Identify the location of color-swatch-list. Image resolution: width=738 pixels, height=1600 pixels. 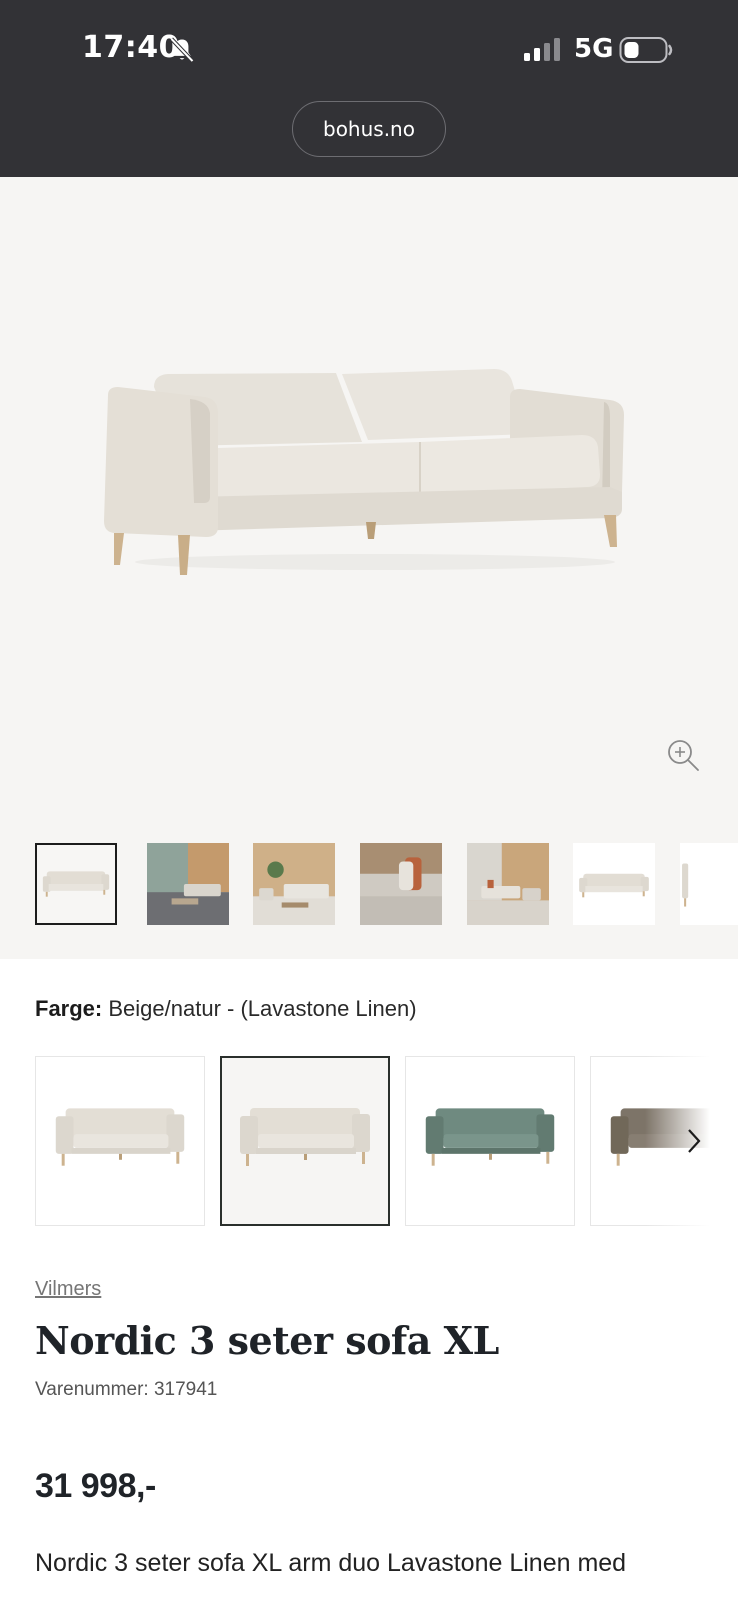
(386, 1141).